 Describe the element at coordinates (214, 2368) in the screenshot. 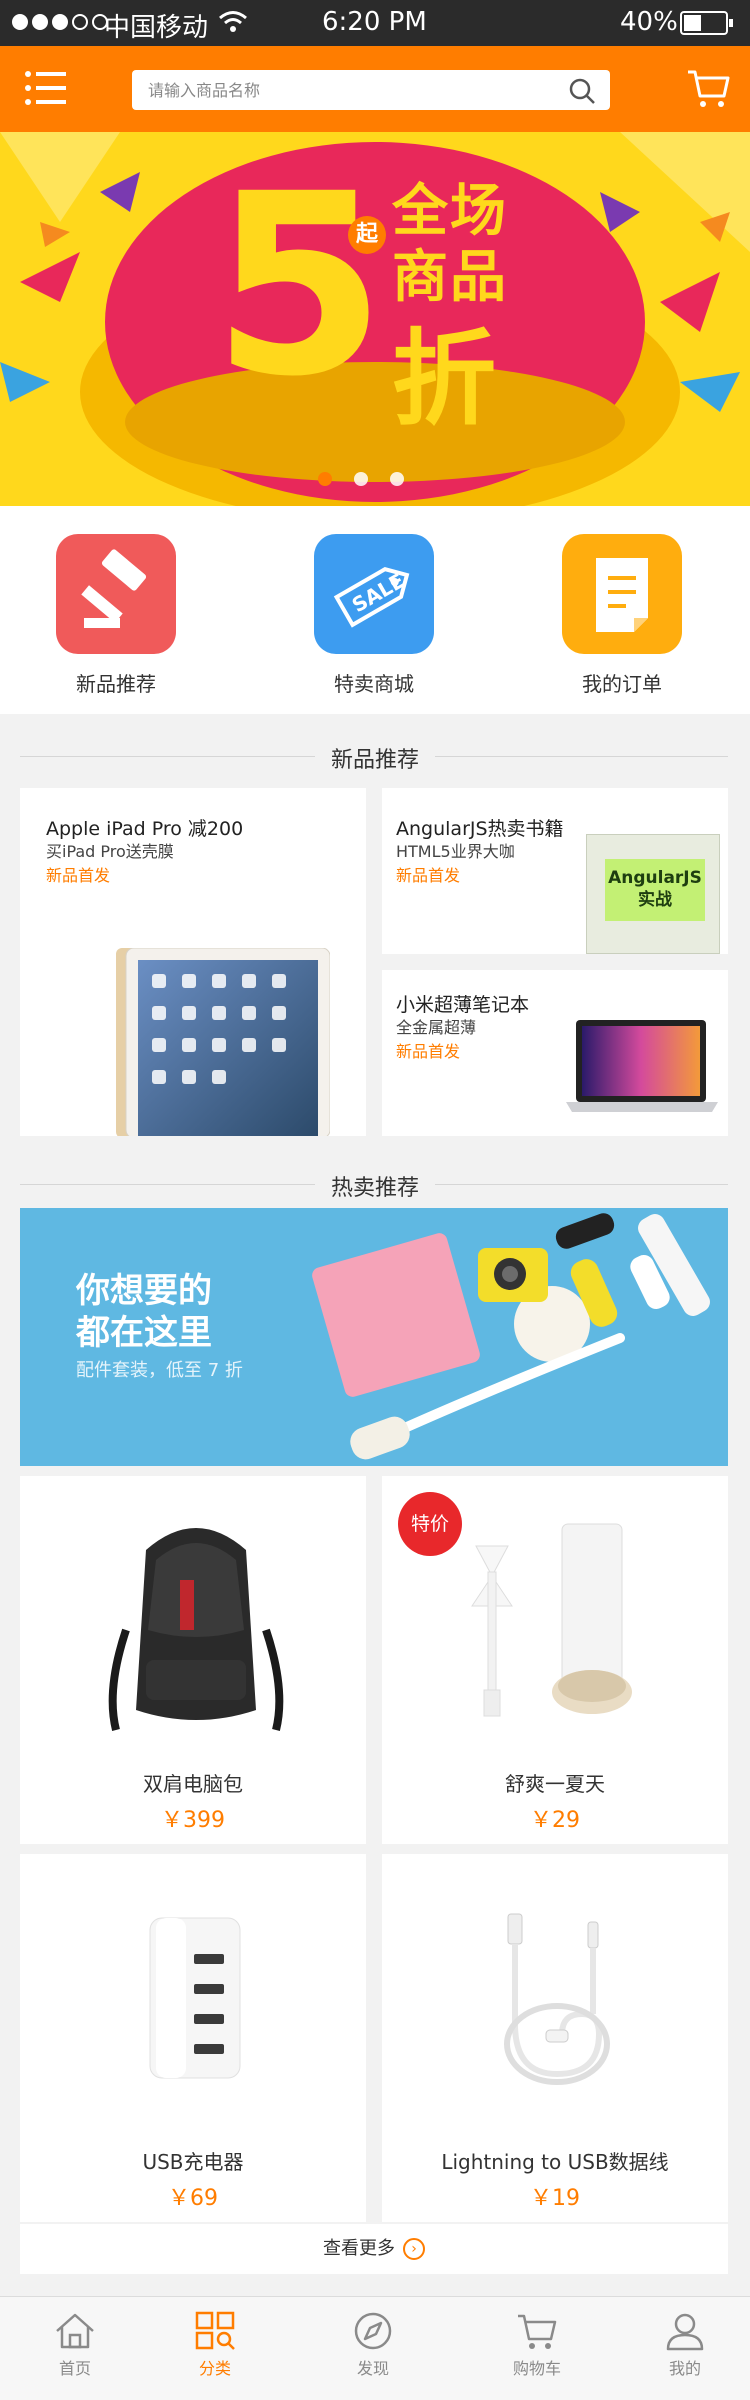

I see `tab-label: 分类` at that location.